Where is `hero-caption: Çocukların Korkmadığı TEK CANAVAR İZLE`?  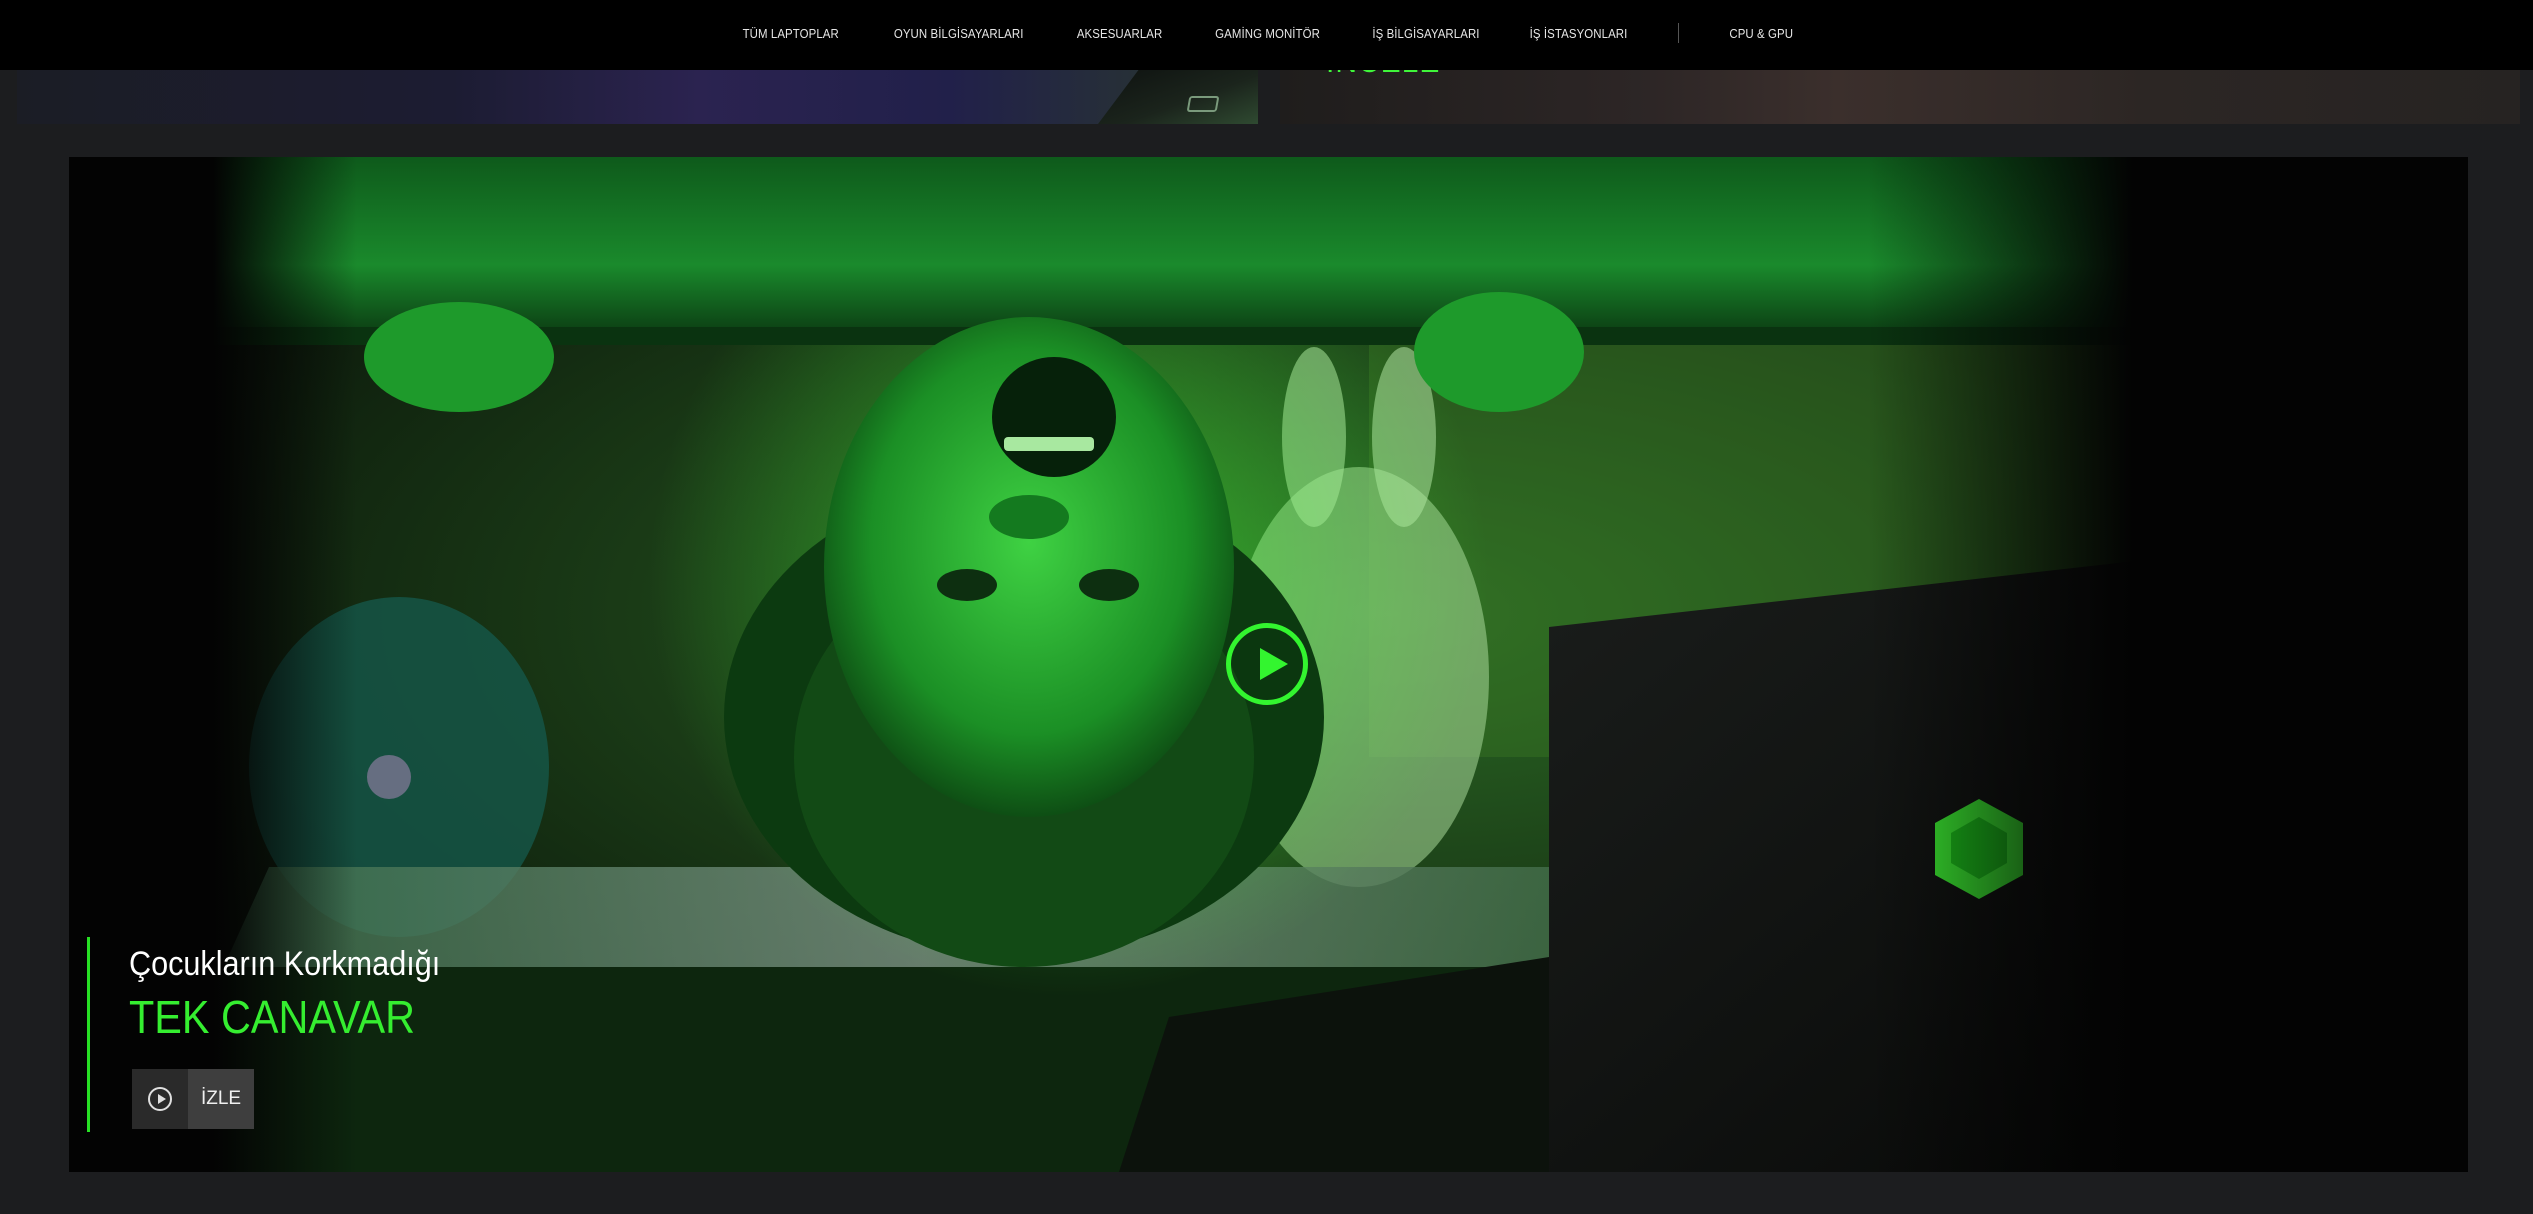
hero-caption: Çocukların Korkmadığı TEK CANAVAR İZLE is located at coordinates (281, 1034).